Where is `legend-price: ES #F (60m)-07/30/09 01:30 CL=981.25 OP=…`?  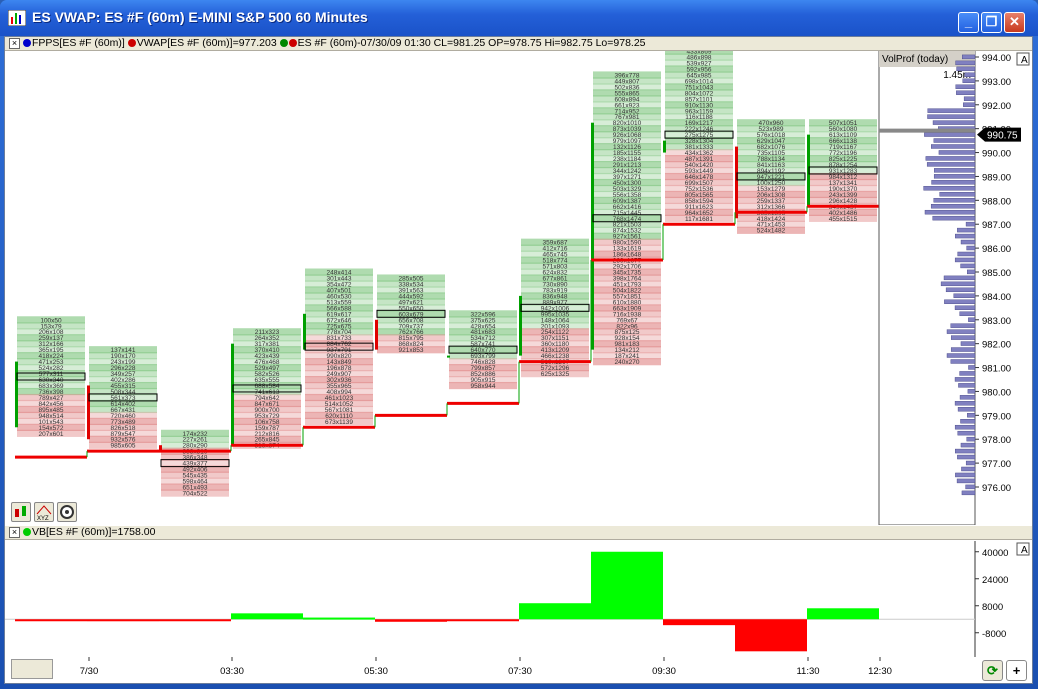 legend-price: ES #F (60m)-07/30/09 01:30 CL=981.25 OP=… is located at coordinates (471, 43).